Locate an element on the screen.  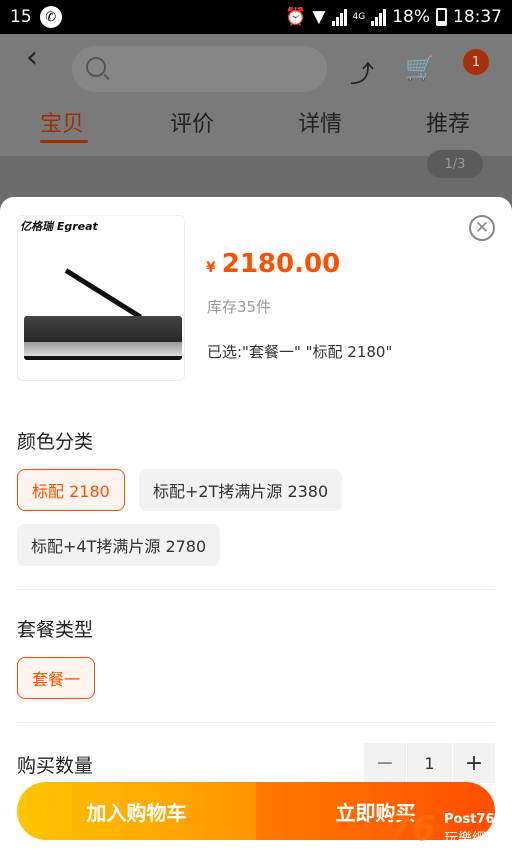
search-bar is located at coordinates (199, 69).